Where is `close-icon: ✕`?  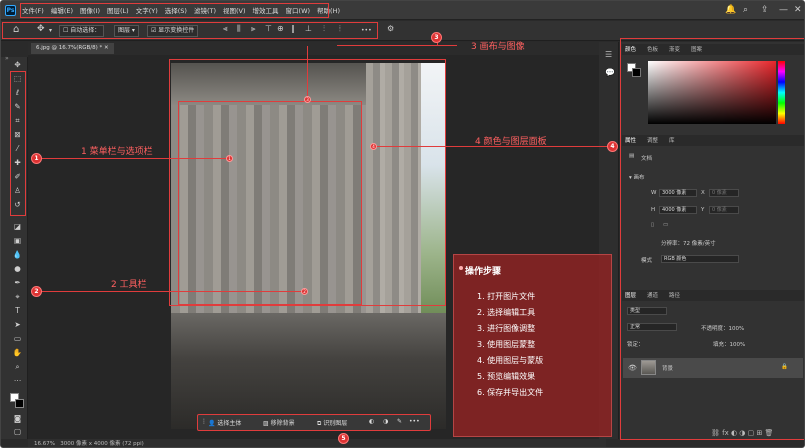 close-icon: ✕ is located at coordinates (798, 10).